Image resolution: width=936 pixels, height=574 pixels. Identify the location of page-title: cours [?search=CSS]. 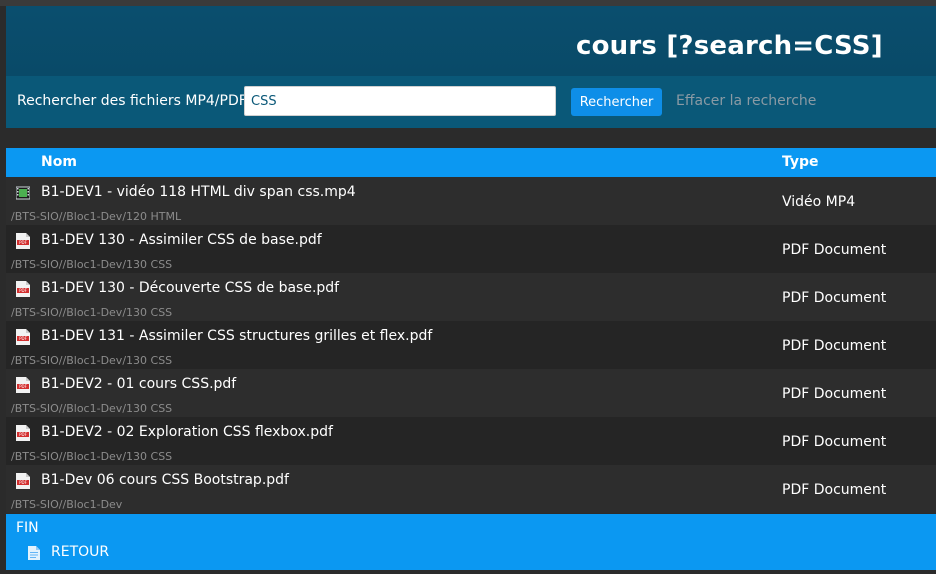
(729, 46).